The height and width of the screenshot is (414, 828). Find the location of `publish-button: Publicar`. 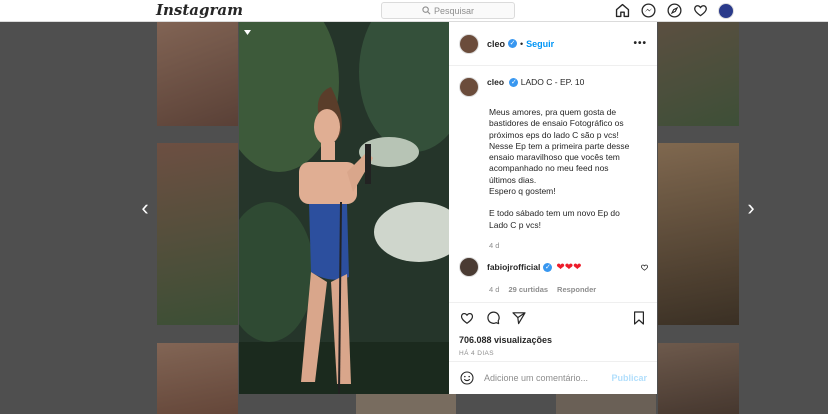

publish-button: Publicar is located at coordinates (629, 378).